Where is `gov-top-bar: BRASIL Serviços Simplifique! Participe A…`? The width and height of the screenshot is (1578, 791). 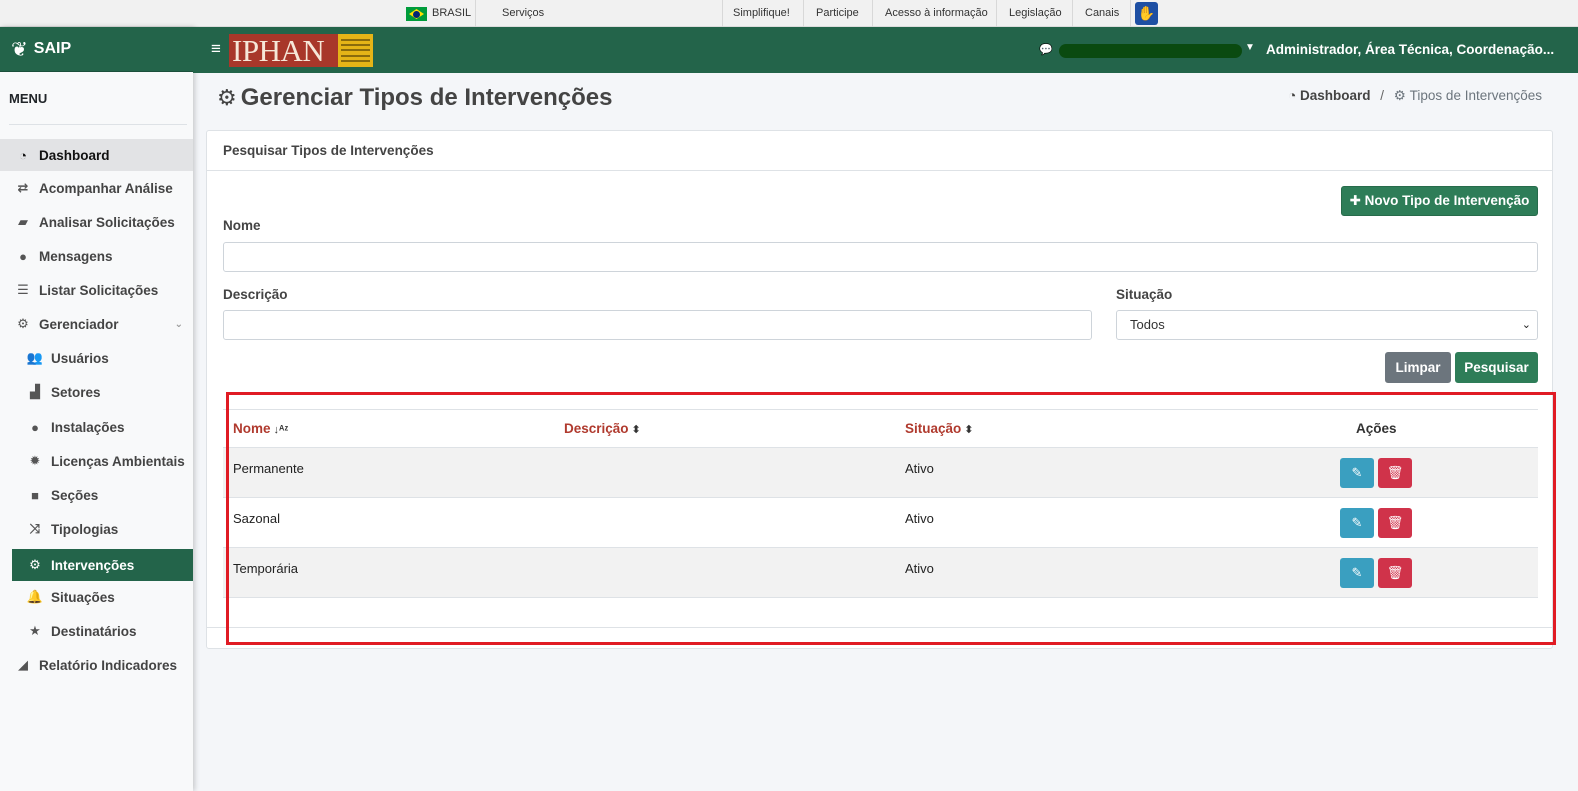 gov-top-bar: BRASIL Serviços Simplifique! Participe A… is located at coordinates (789, 13).